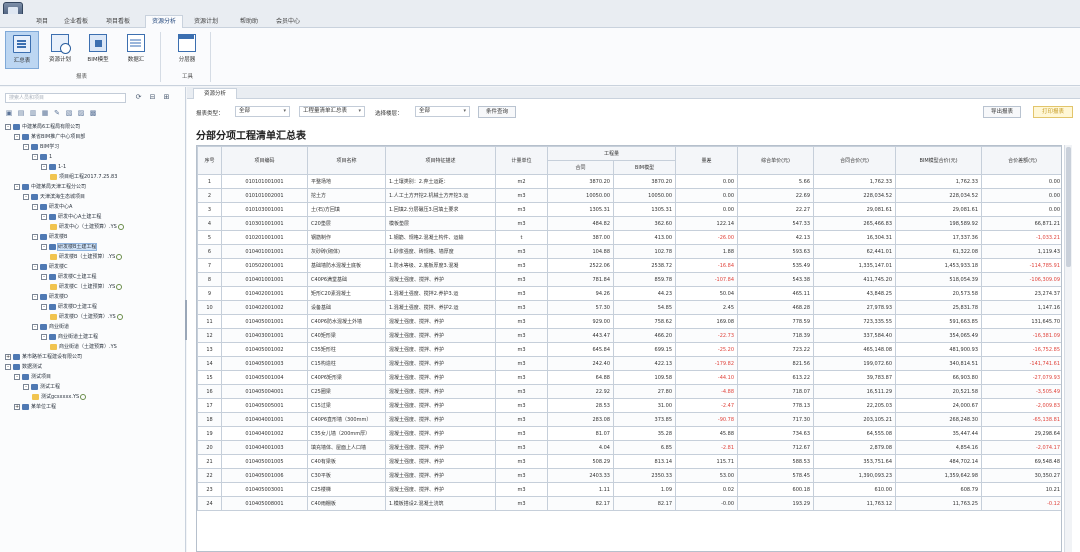 The width and height of the screenshot is (1080, 552). What do you see at coordinates (580, 167) in the screenshot?
I see `column-header: 合同` at bounding box center [580, 167].